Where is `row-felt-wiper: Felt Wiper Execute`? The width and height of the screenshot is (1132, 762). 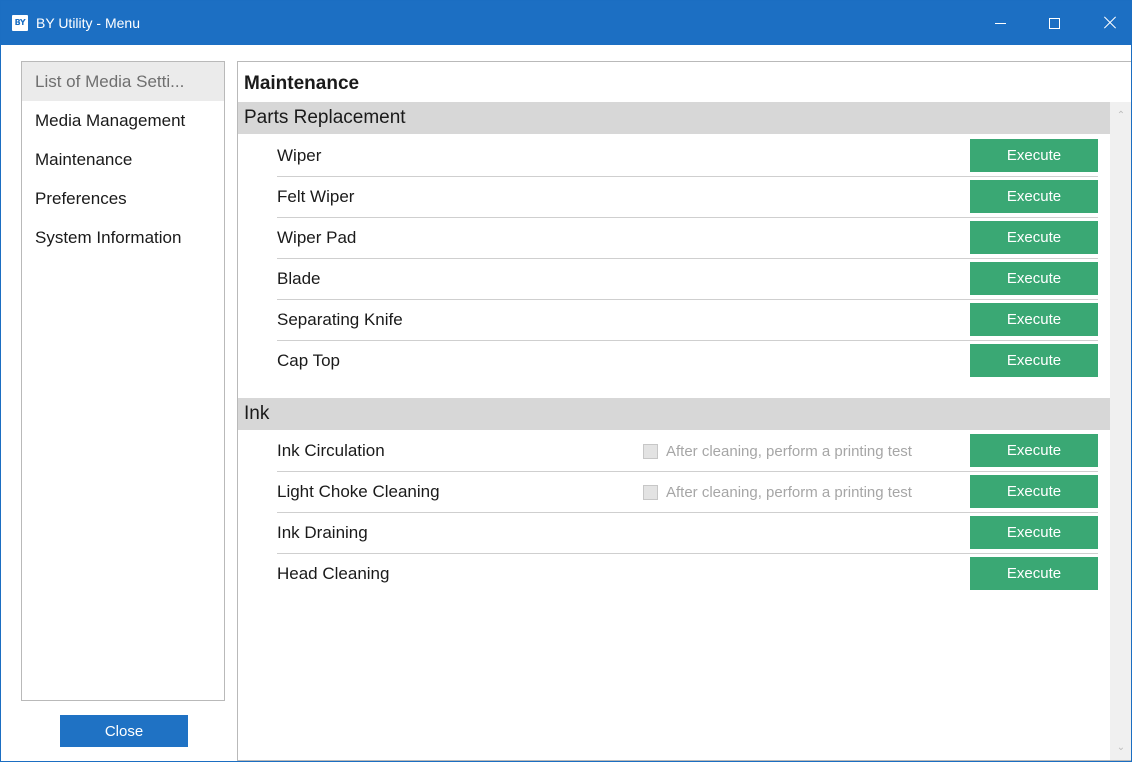 row-felt-wiper: Felt Wiper Execute is located at coordinates (687, 197).